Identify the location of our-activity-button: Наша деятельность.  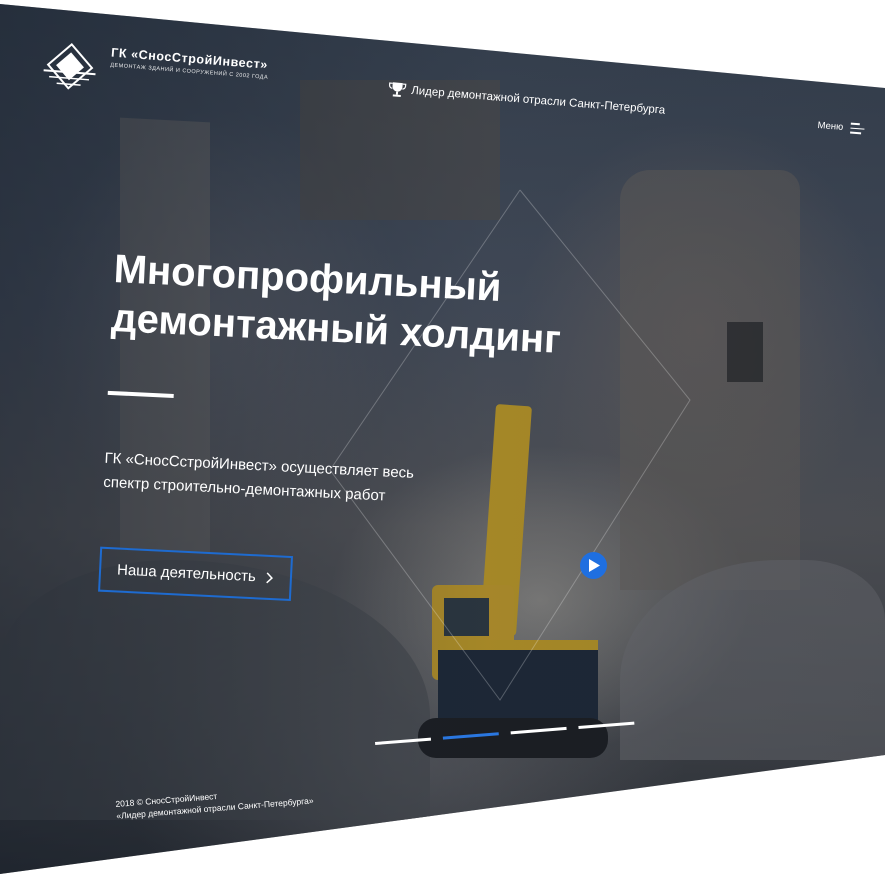
(195, 574).